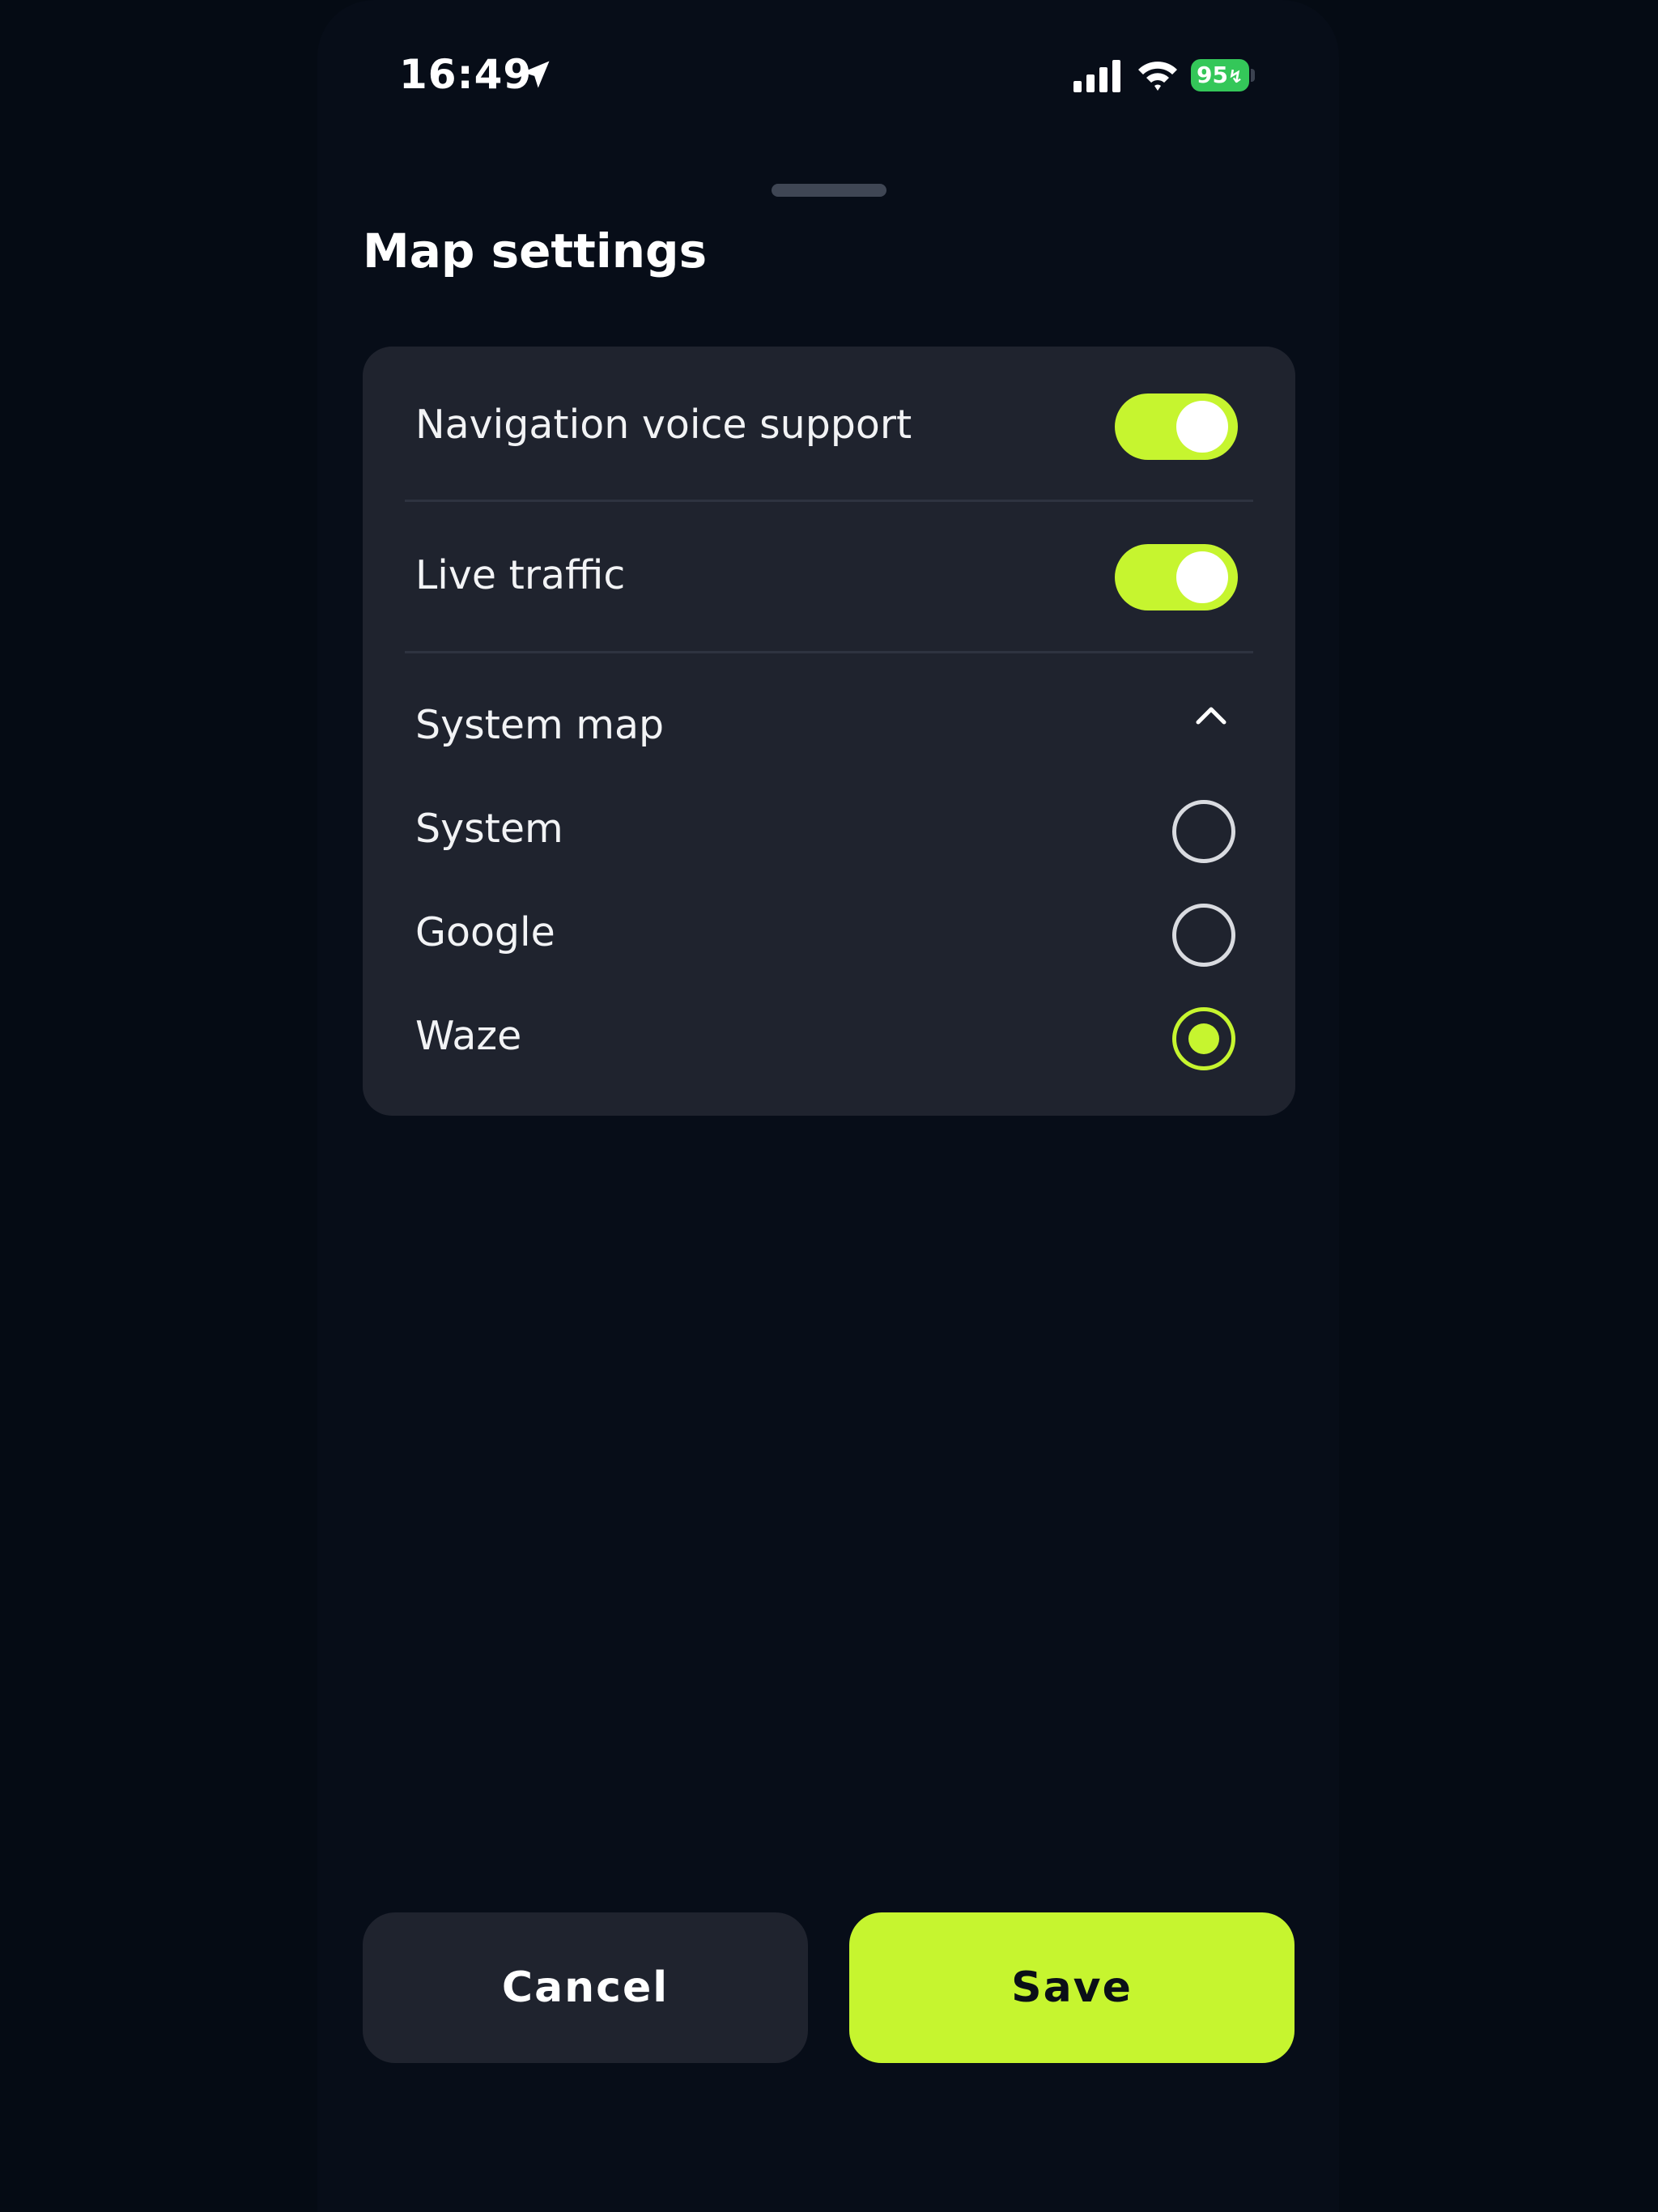 This screenshot has width=1658, height=2212. What do you see at coordinates (536, 75) in the screenshot?
I see `location-arrow-icon` at bounding box center [536, 75].